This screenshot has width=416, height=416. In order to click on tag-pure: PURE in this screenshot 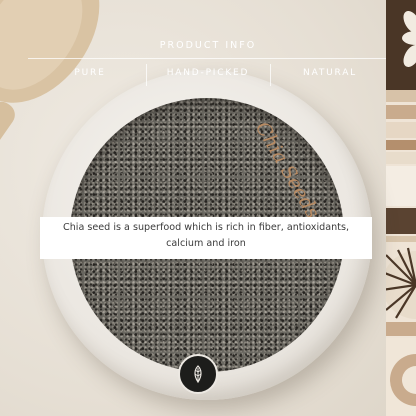, I will do `click(90, 73)`.